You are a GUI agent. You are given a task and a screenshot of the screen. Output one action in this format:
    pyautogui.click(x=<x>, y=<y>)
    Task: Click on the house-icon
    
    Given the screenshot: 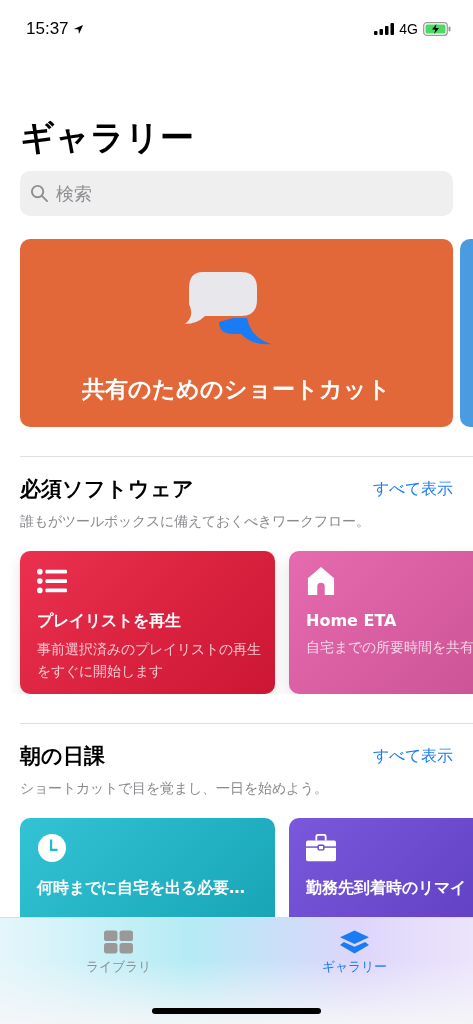 What is the action you would take?
    pyautogui.click(x=321, y=581)
    